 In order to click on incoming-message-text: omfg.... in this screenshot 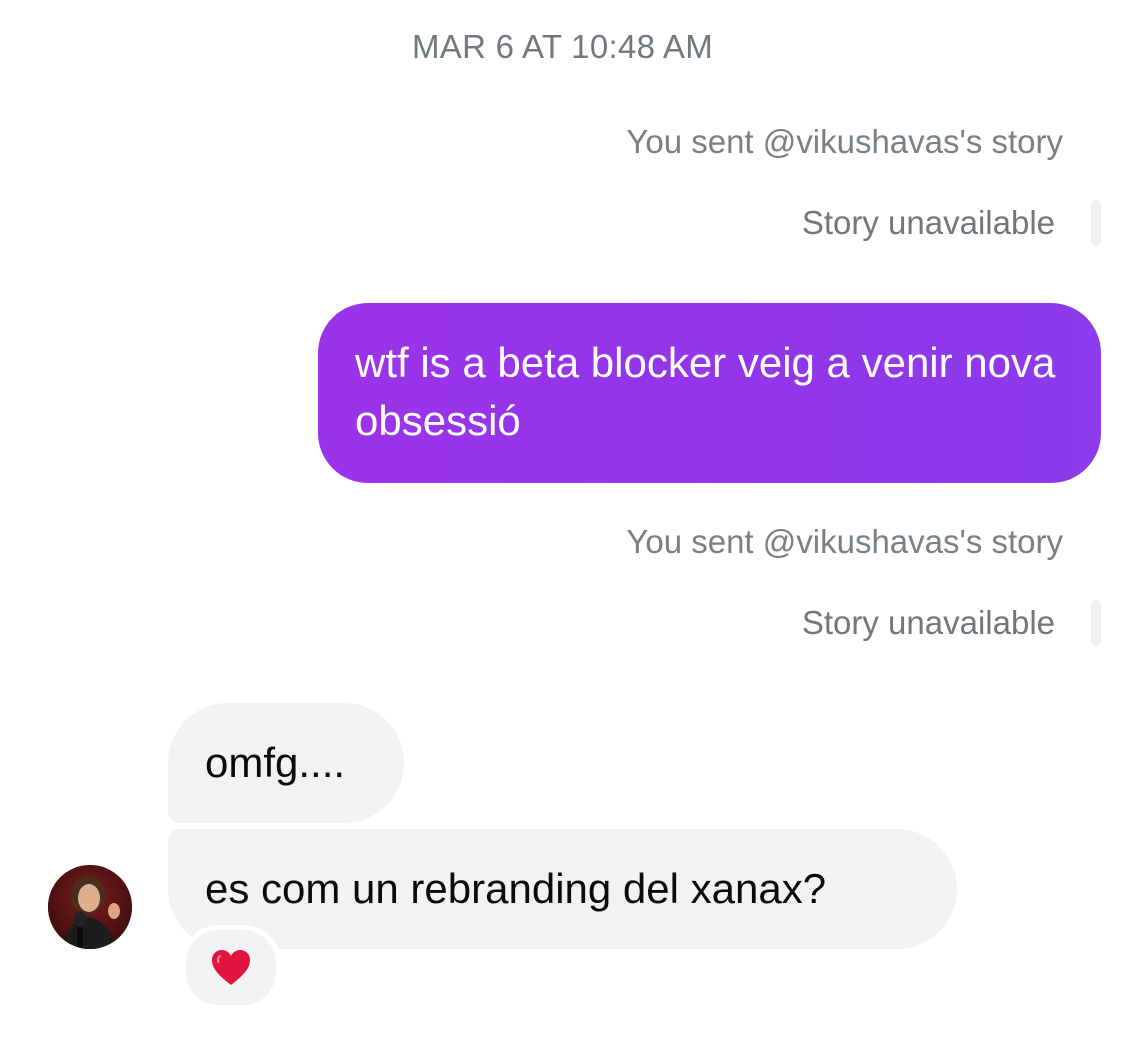, I will do `click(275, 762)`.